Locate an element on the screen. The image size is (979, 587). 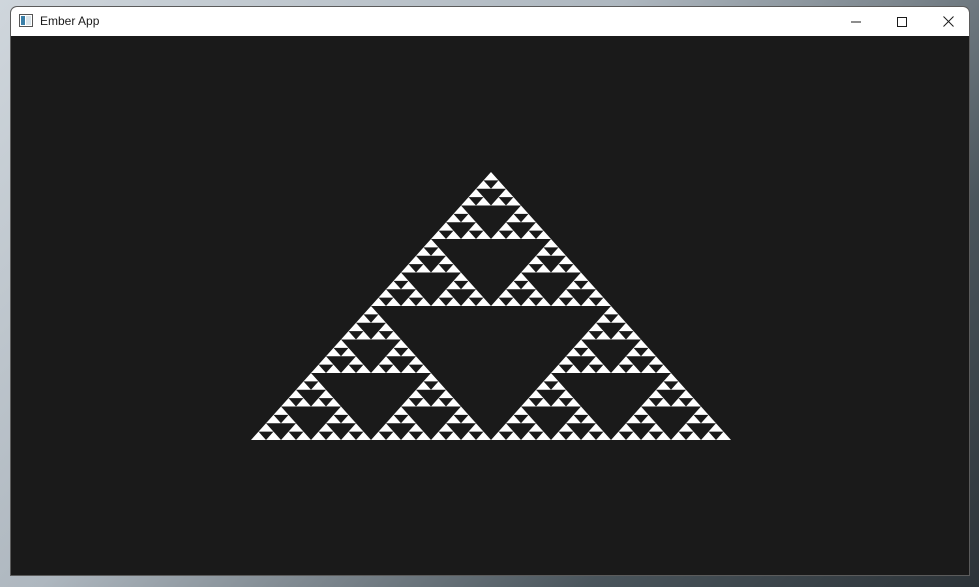
maximize-button is located at coordinates (902, 21).